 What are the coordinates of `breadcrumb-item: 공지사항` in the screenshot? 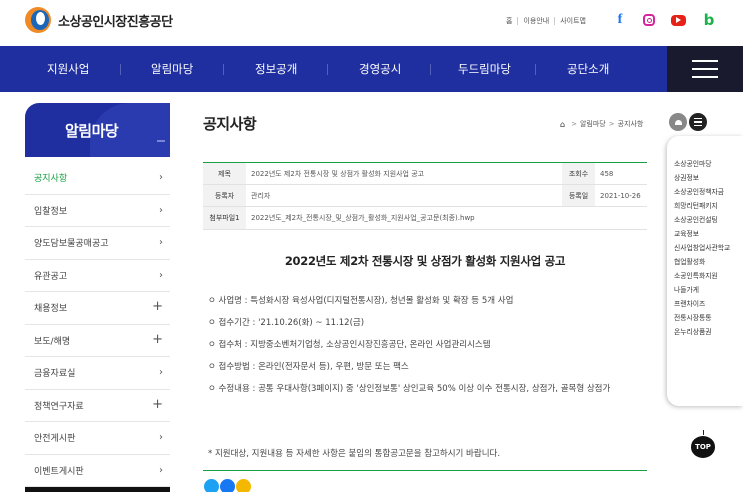 It's located at (631, 124).